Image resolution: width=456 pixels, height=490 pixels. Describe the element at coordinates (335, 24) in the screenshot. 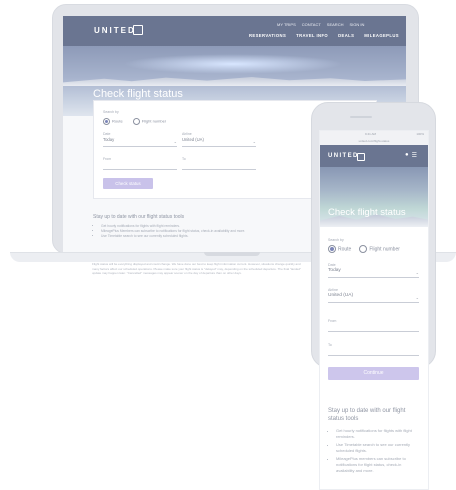

I see `search-link: SEARCH` at that location.